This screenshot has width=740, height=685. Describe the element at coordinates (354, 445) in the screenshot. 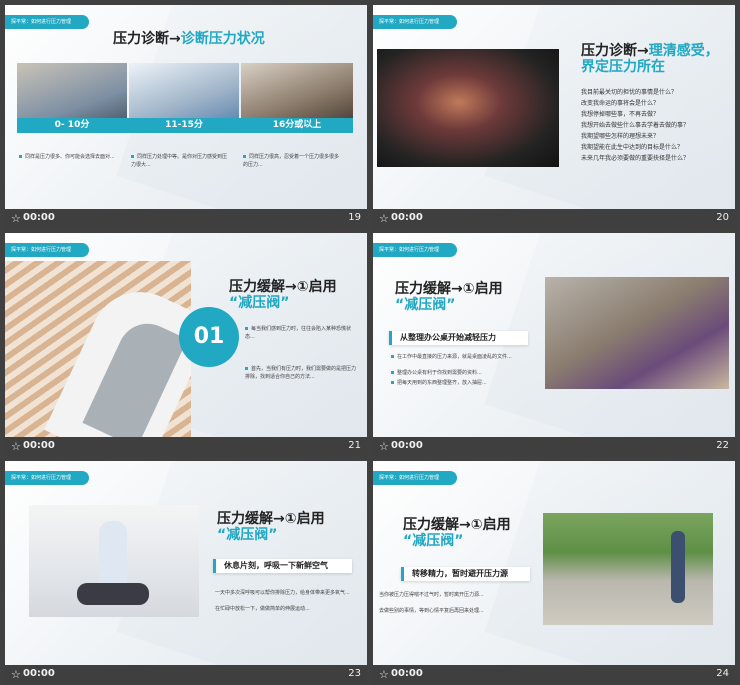

I see `slide-number: 21` at that location.